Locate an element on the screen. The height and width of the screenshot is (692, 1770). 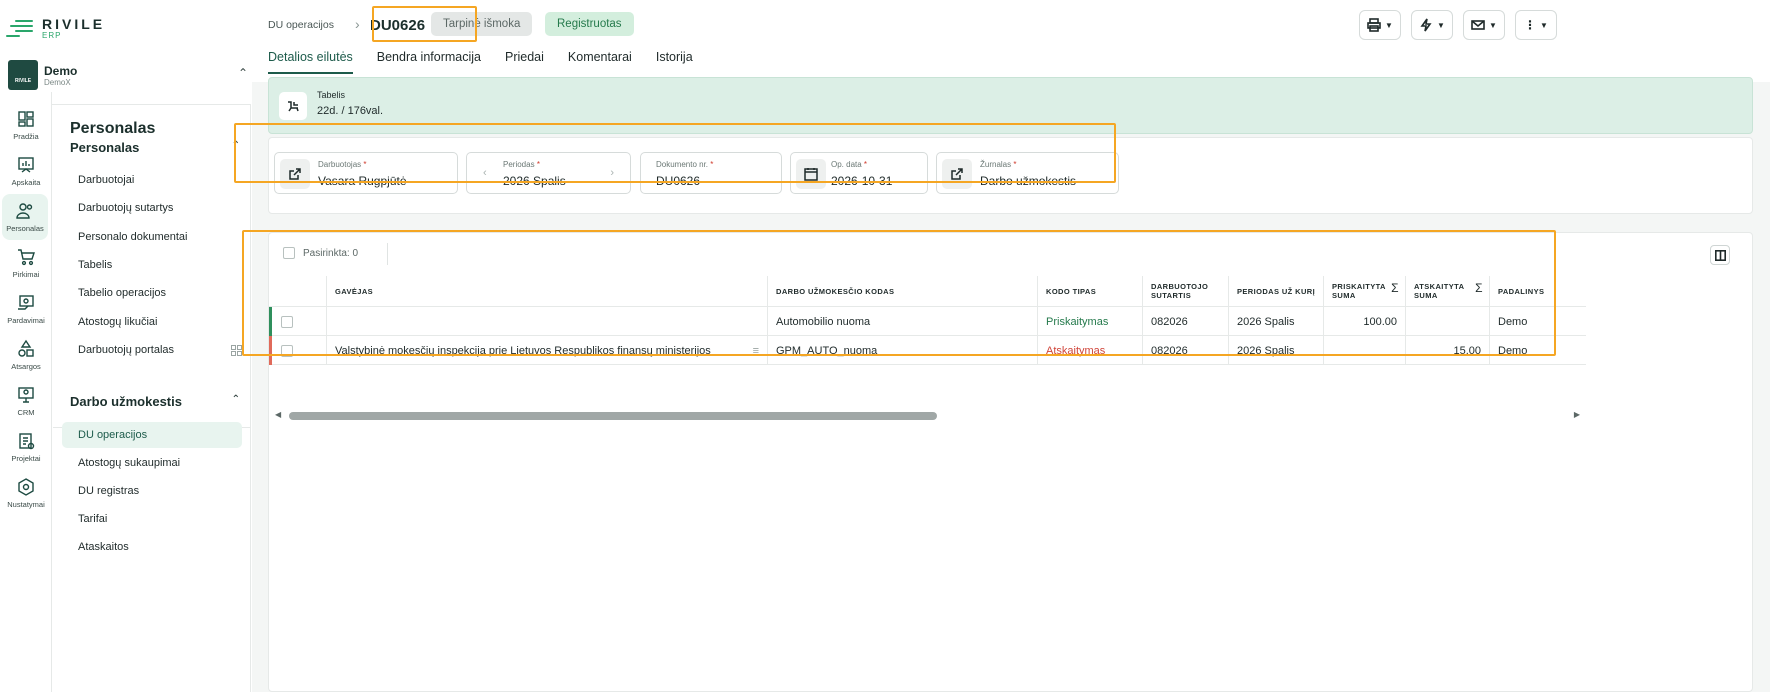
cell-kodo-tipas: Atskaitymas is located at coordinates (1090, 350).